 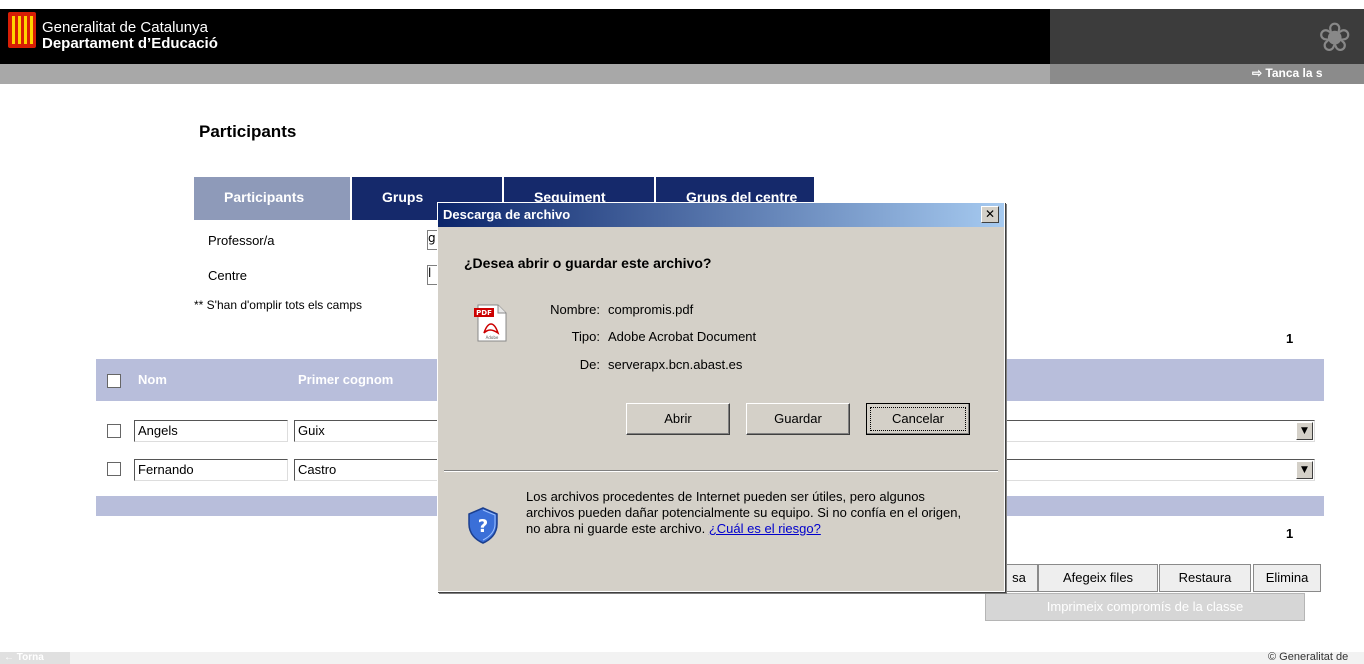 What do you see at coordinates (1019, 578) in the screenshot?
I see `partial-button: sa` at bounding box center [1019, 578].